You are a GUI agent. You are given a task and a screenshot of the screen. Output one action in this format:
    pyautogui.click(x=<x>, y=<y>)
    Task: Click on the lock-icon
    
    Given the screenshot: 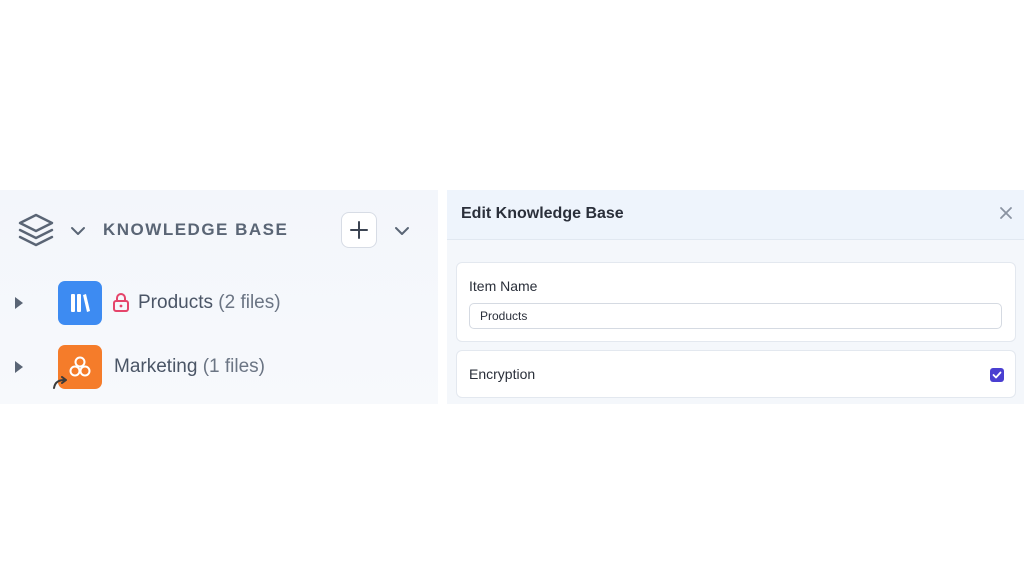 What is the action you would take?
    pyautogui.click(x=121, y=302)
    